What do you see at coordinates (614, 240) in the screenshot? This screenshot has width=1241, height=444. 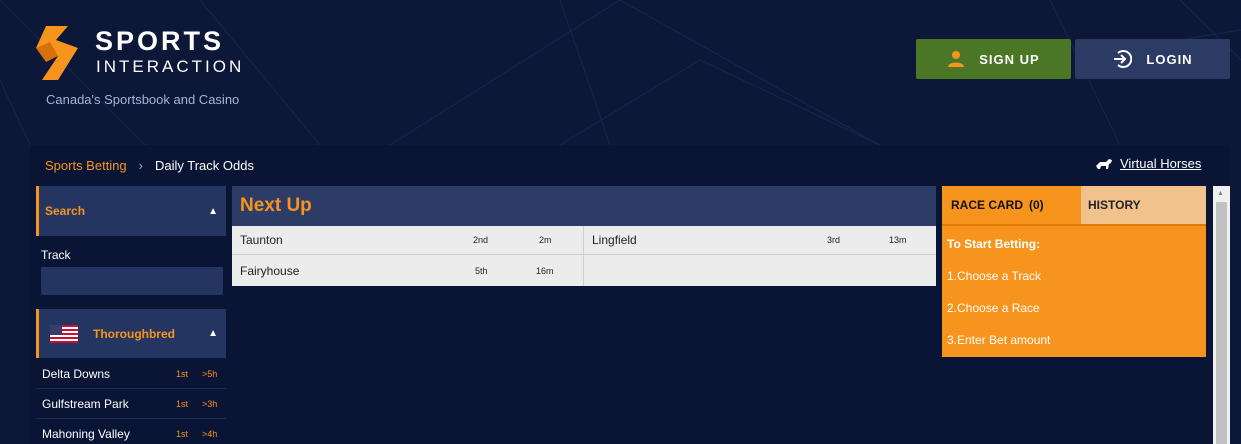 I see `next-up-track: Lingfield` at bounding box center [614, 240].